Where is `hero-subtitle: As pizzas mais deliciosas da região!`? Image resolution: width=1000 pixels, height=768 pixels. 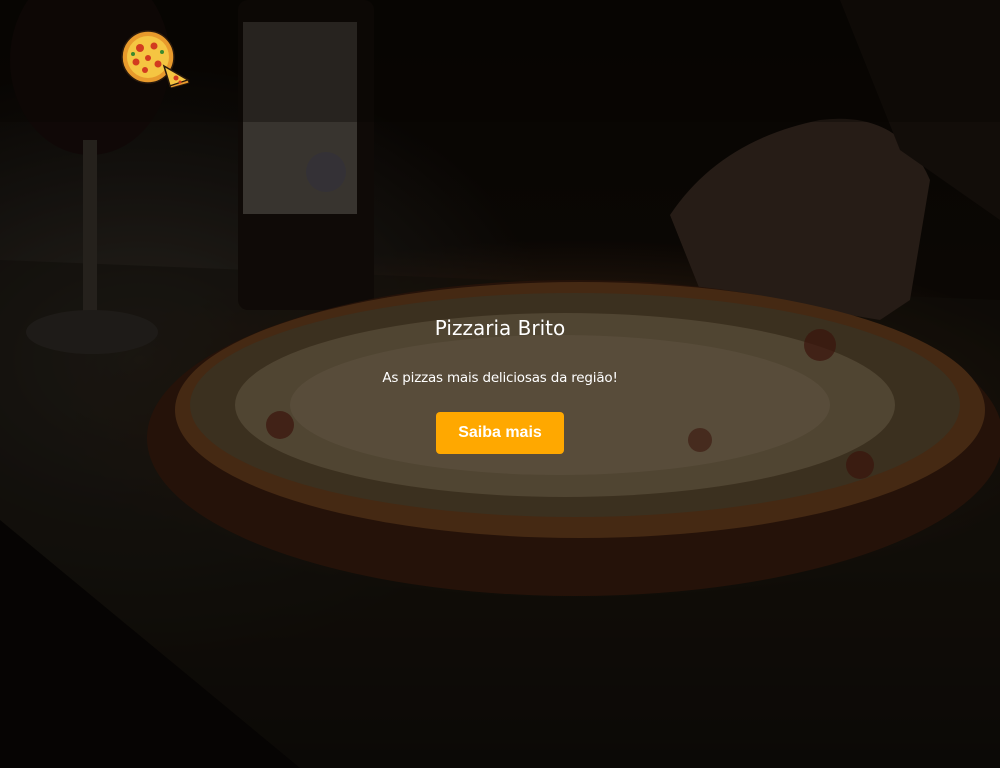 hero-subtitle: As pizzas mais deliciosas da região! is located at coordinates (500, 378).